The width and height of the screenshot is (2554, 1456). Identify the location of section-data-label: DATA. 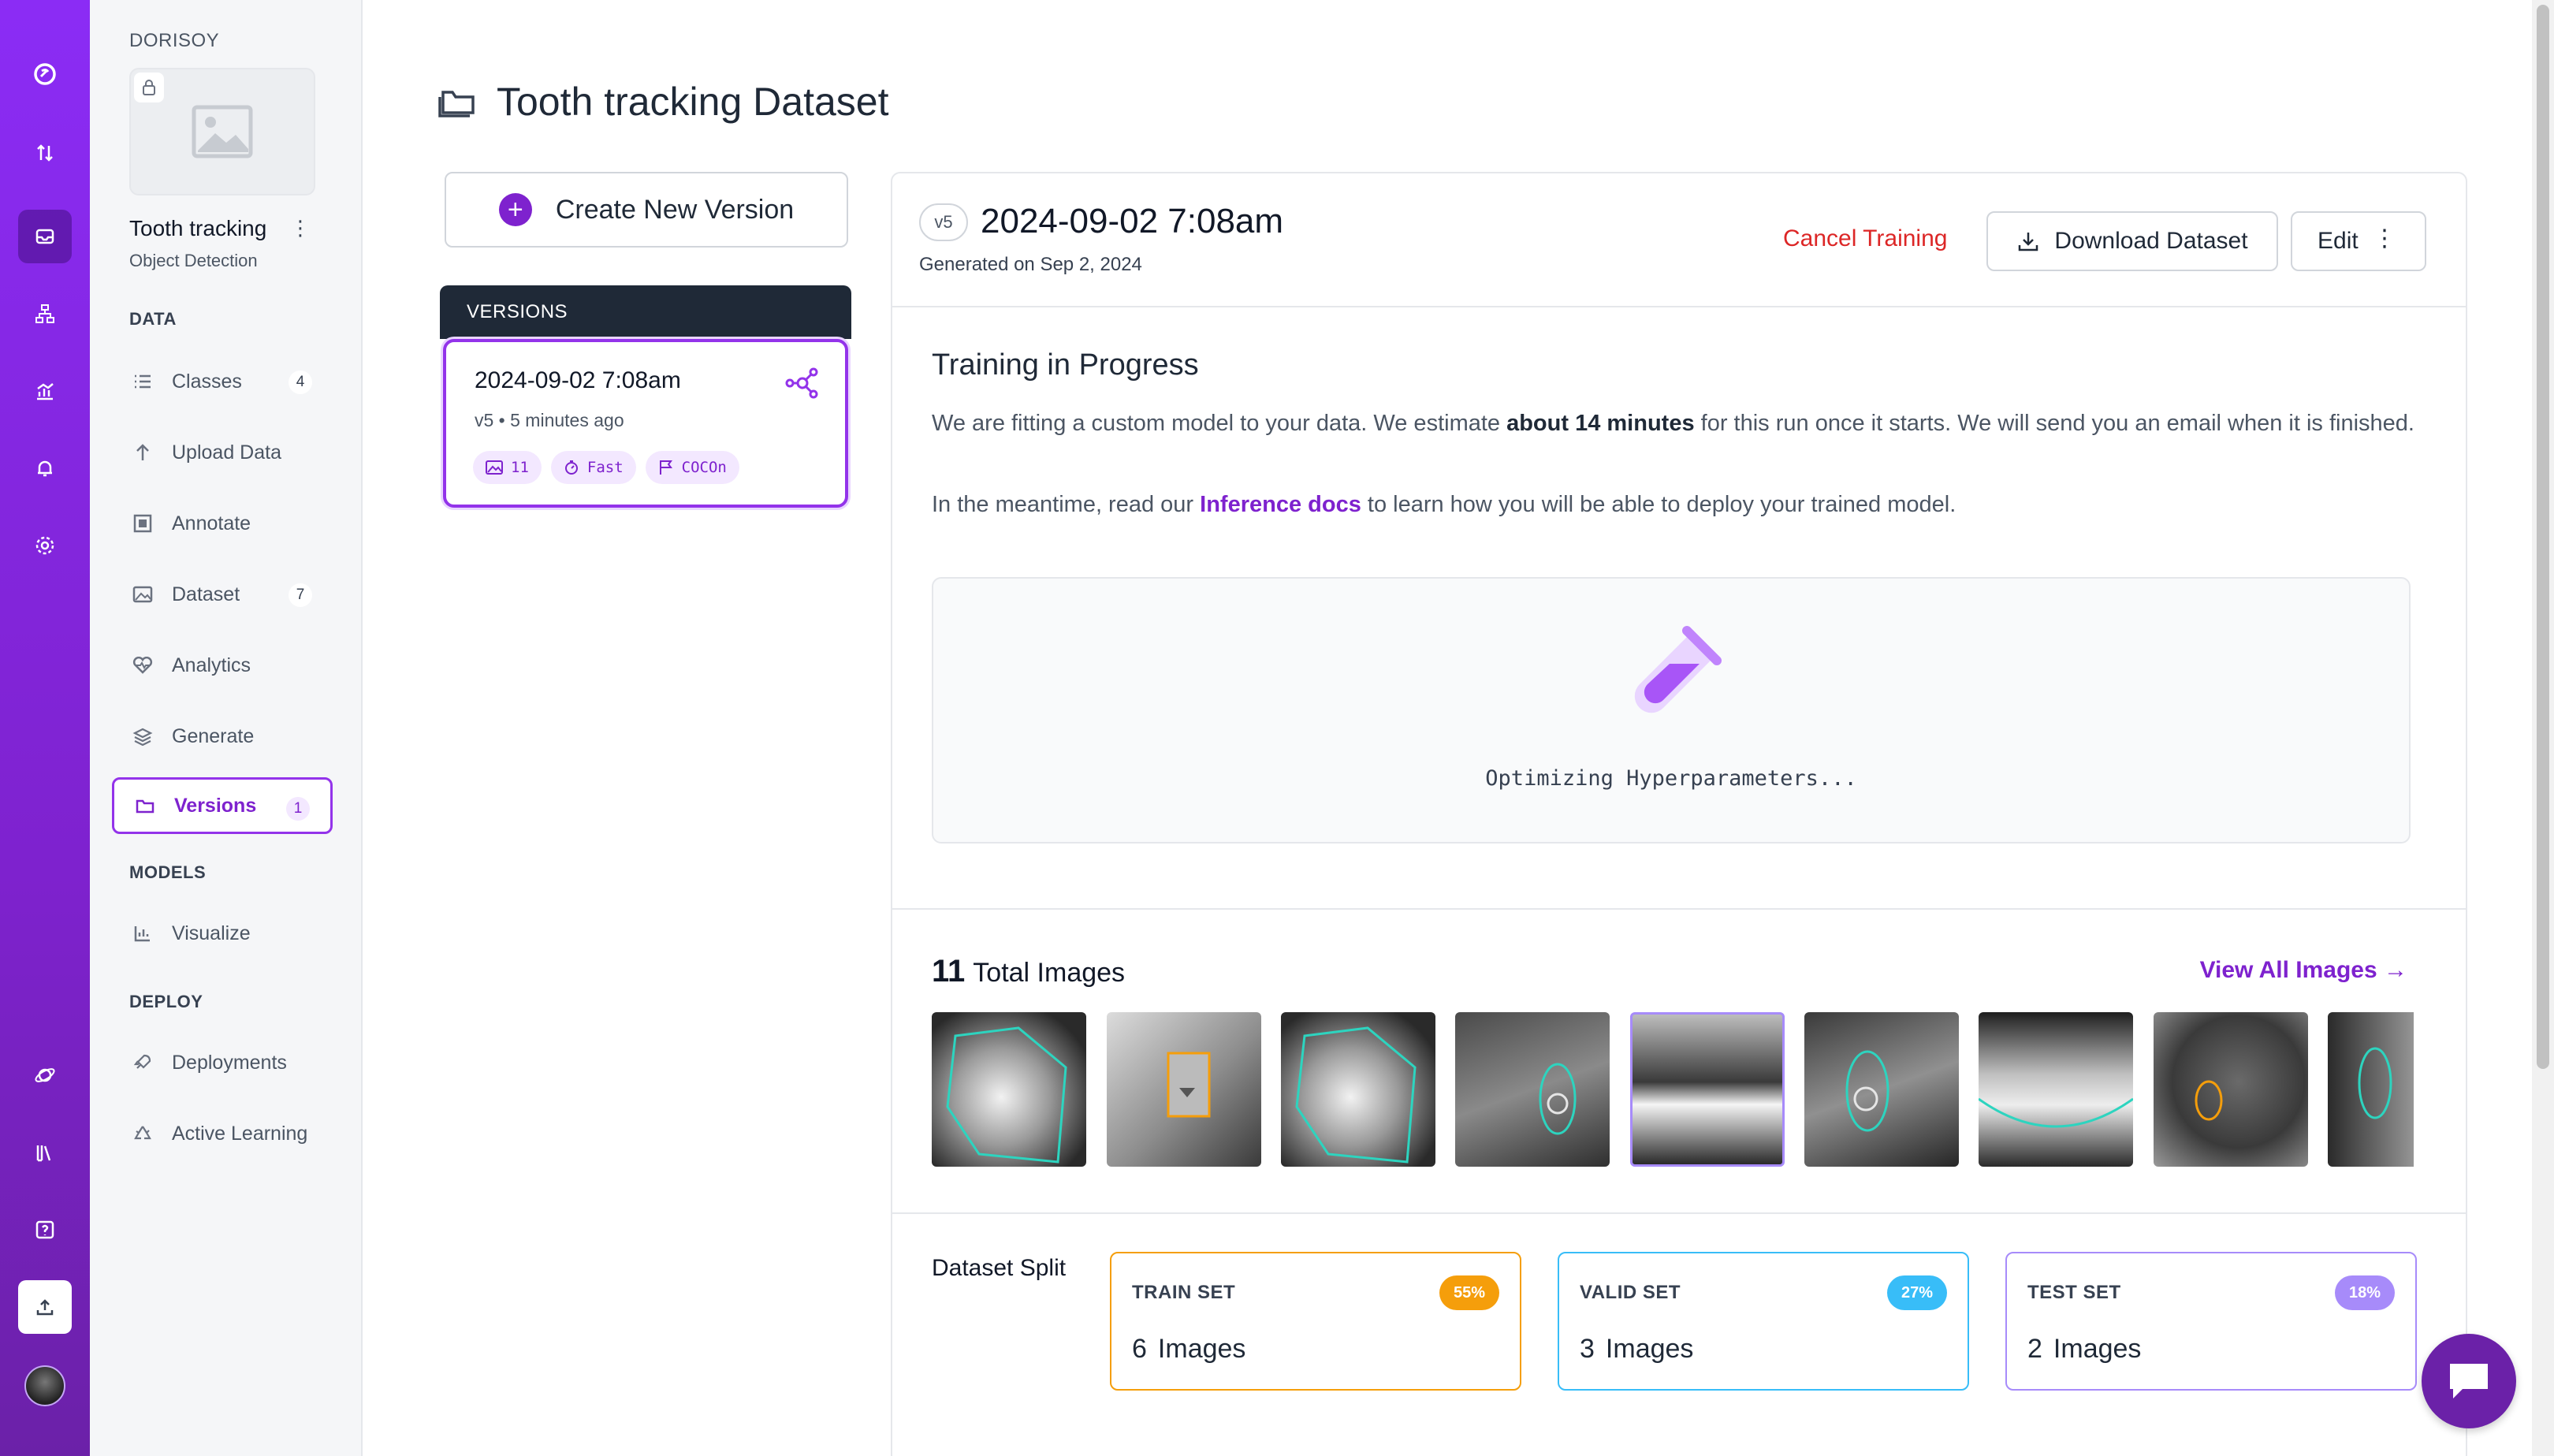
(153, 319).